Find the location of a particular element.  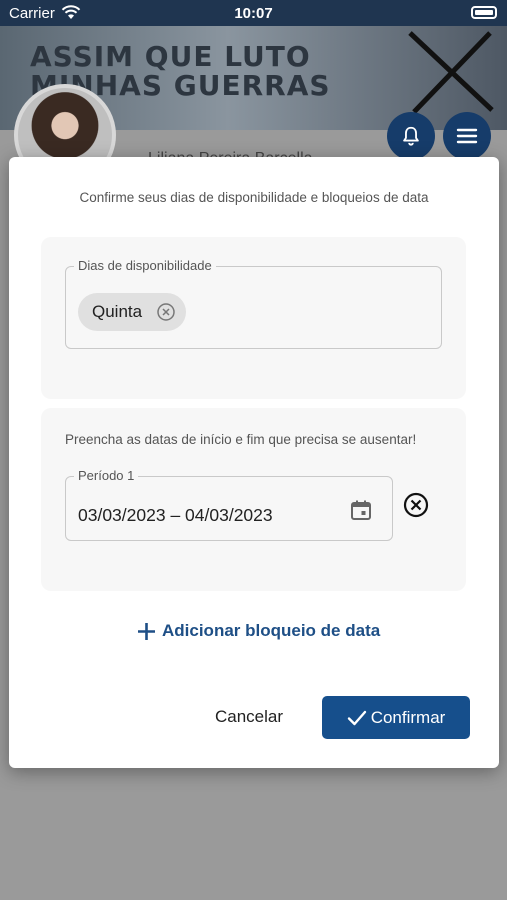

check-icon is located at coordinates (356, 717).